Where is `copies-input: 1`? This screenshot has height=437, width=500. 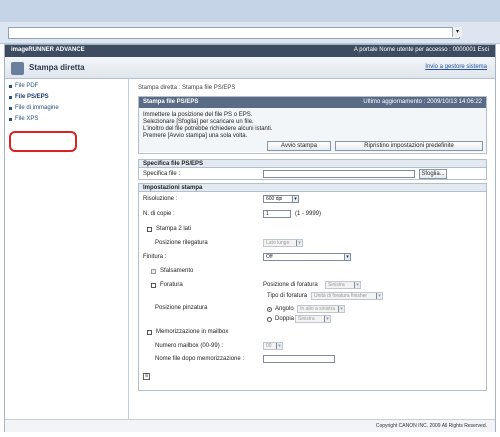
copies-input: 1 is located at coordinates (277, 214).